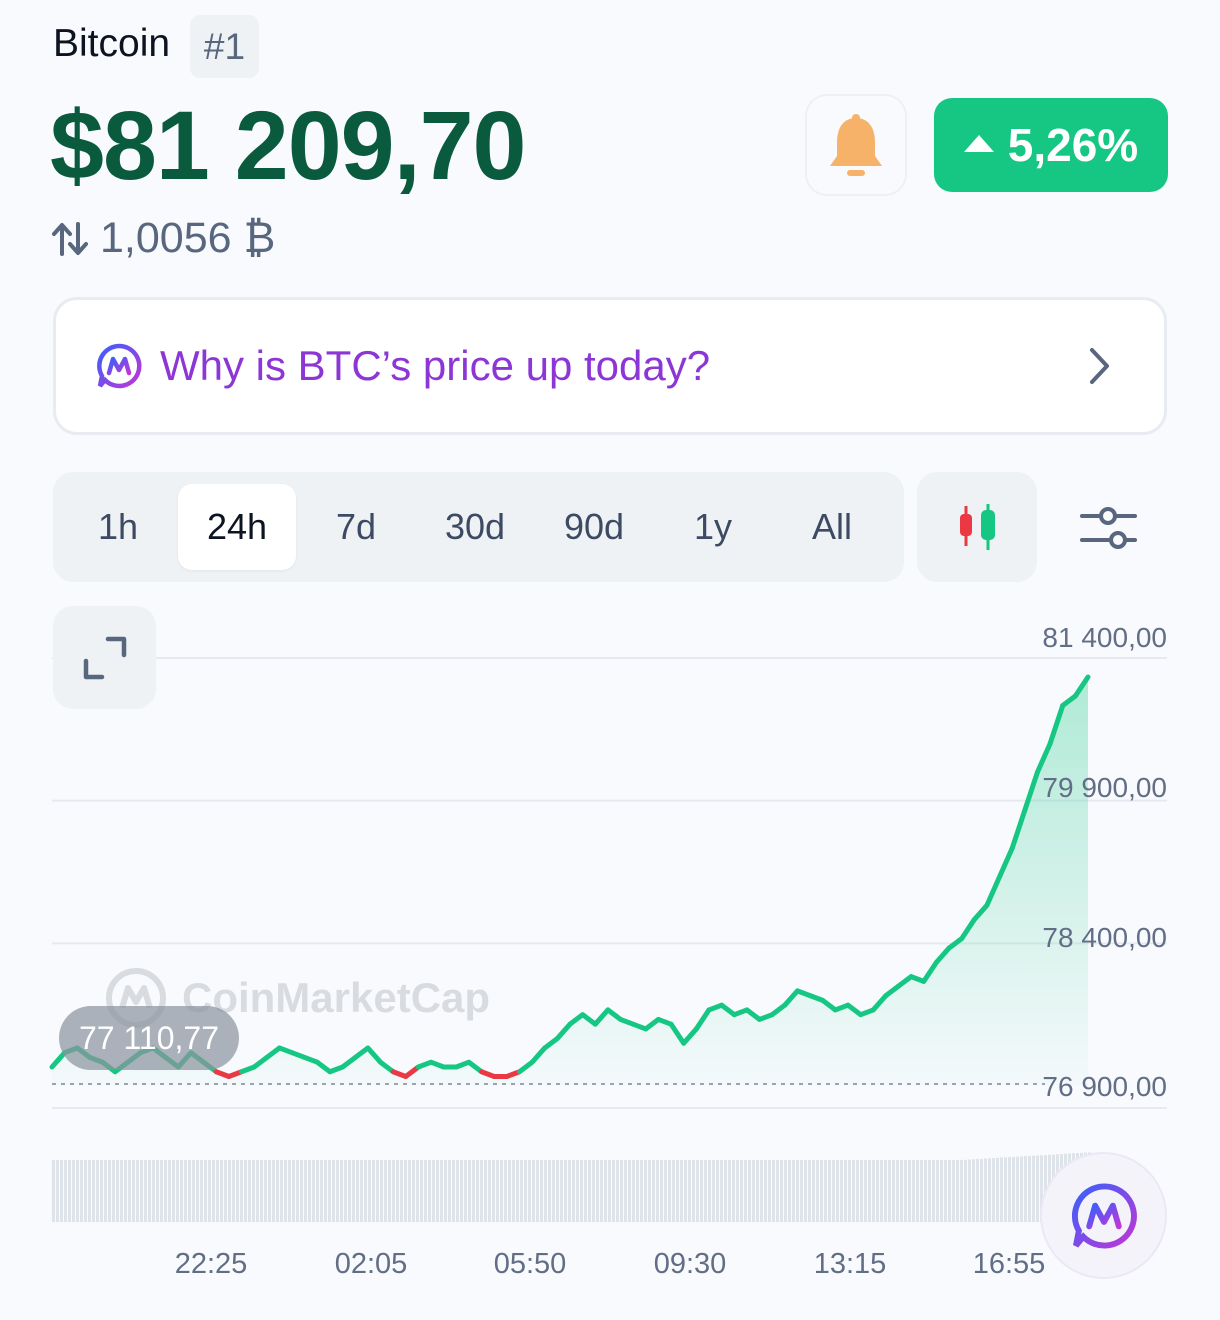  Describe the element at coordinates (237, 527) in the screenshot. I see `tab-24h: 24h` at that location.